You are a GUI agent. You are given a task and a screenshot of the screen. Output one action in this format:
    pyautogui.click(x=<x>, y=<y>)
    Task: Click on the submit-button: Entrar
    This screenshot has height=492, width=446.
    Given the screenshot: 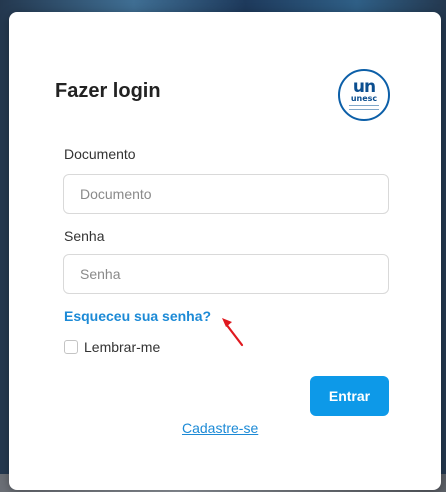 What is the action you would take?
    pyautogui.click(x=349, y=396)
    